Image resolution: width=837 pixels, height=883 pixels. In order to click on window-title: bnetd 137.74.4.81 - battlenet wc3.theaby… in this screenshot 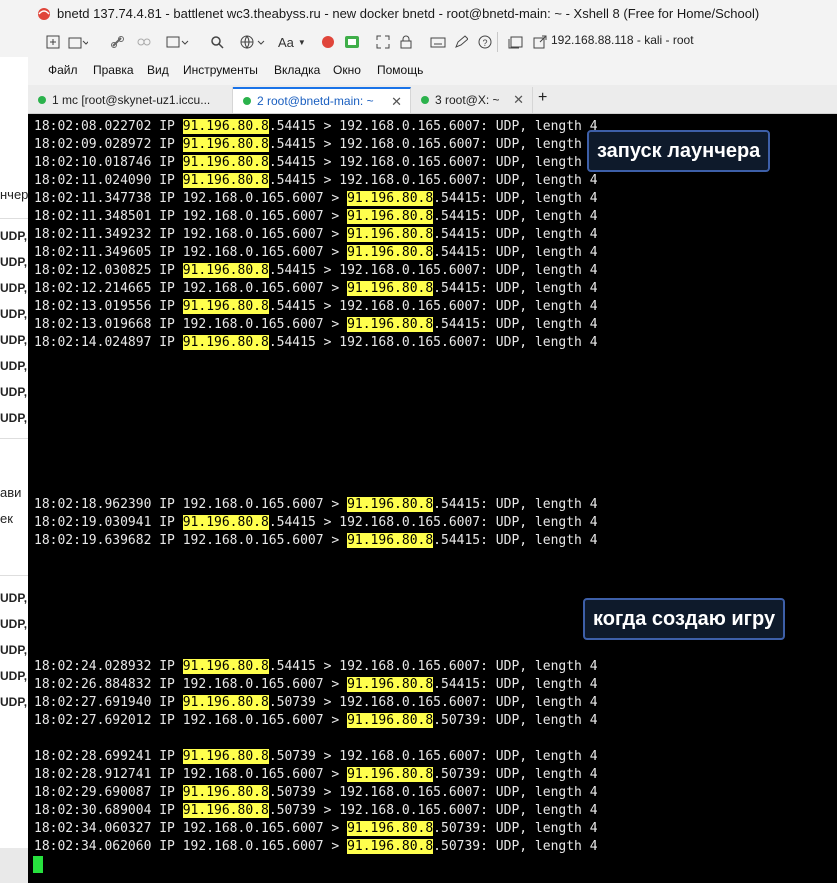, I will do `click(408, 13)`.